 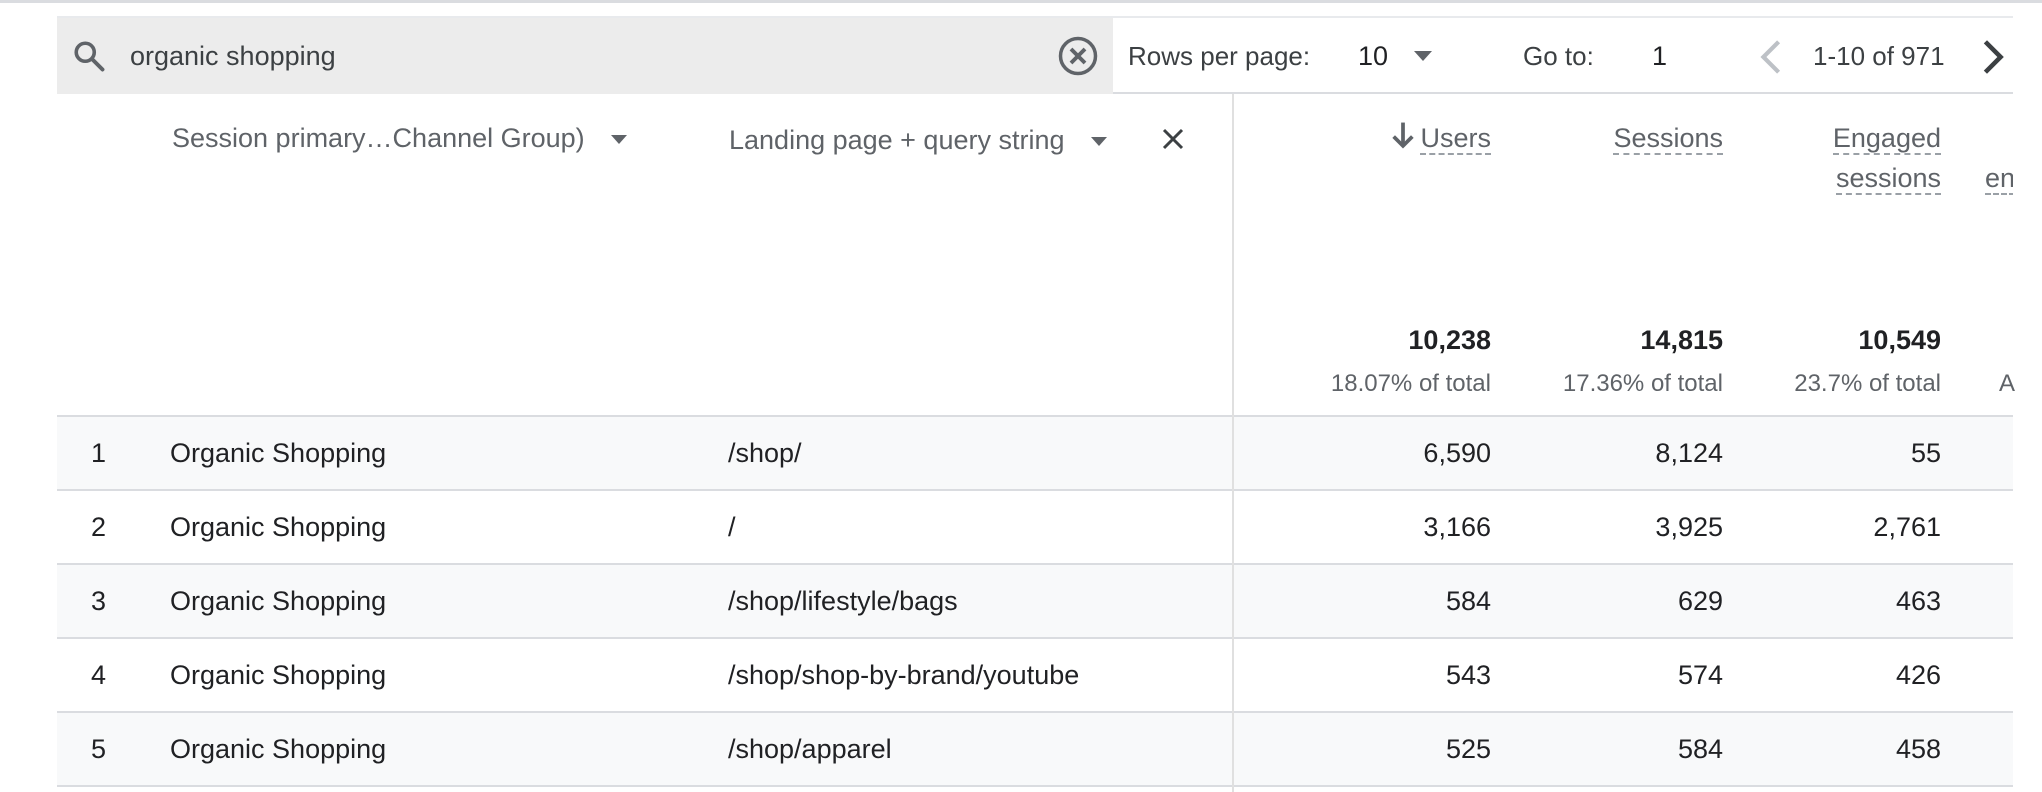 What do you see at coordinates (1918, 675) in the screenshot?
I see `engaged-sessions-cell: 426` at bounding box center [1918, 675].